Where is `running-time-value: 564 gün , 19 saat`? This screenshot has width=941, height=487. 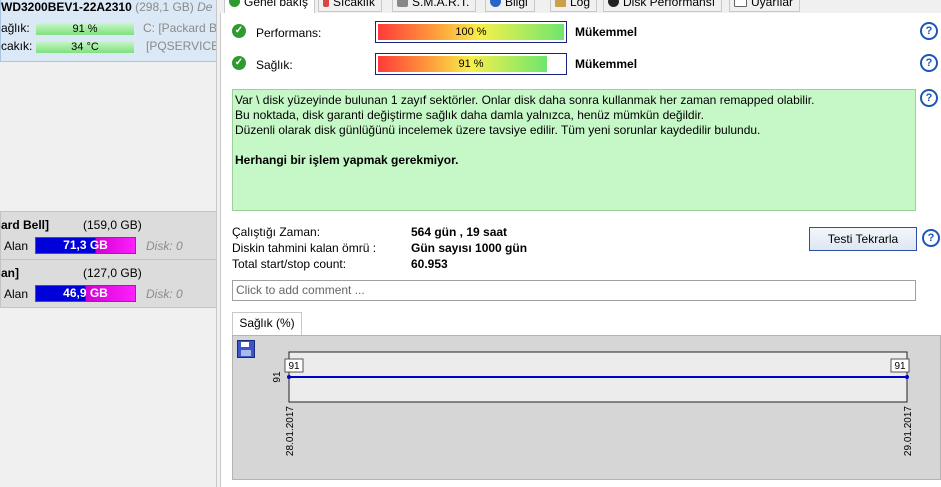 running-time-value: 564 gün , 19 saat is located at coordinates (459, 232).